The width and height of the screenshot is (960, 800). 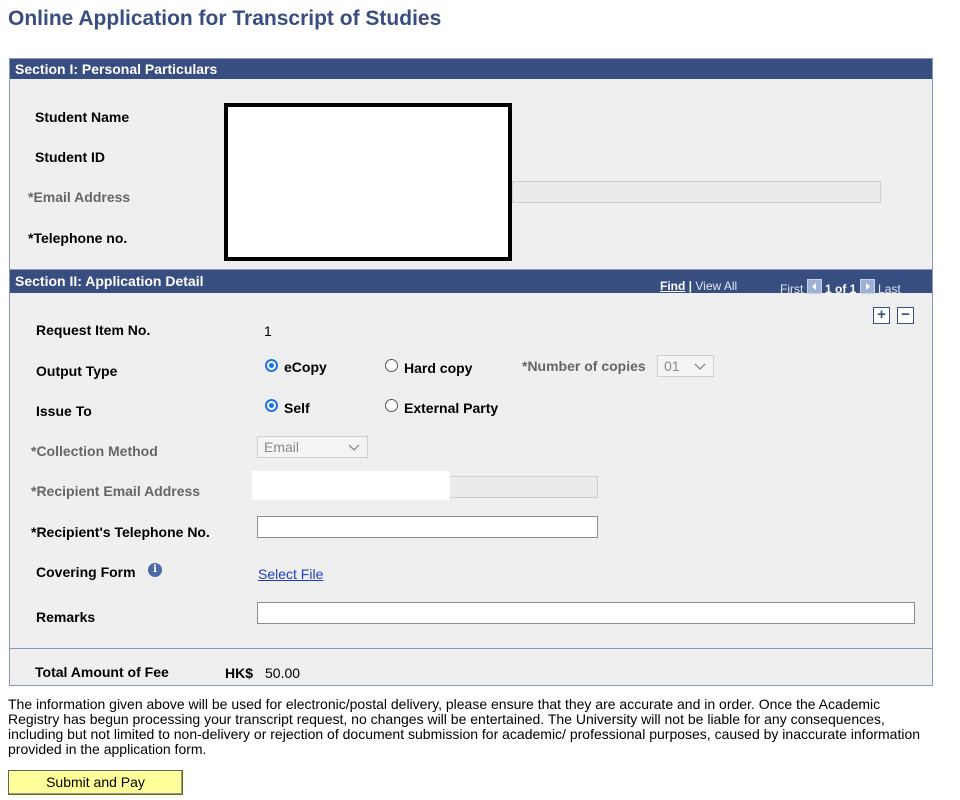 What do you see at coordinates (70, 157) in the screenshot?
I see `student-id-label: Student ID` at bounding box center [70, 157].